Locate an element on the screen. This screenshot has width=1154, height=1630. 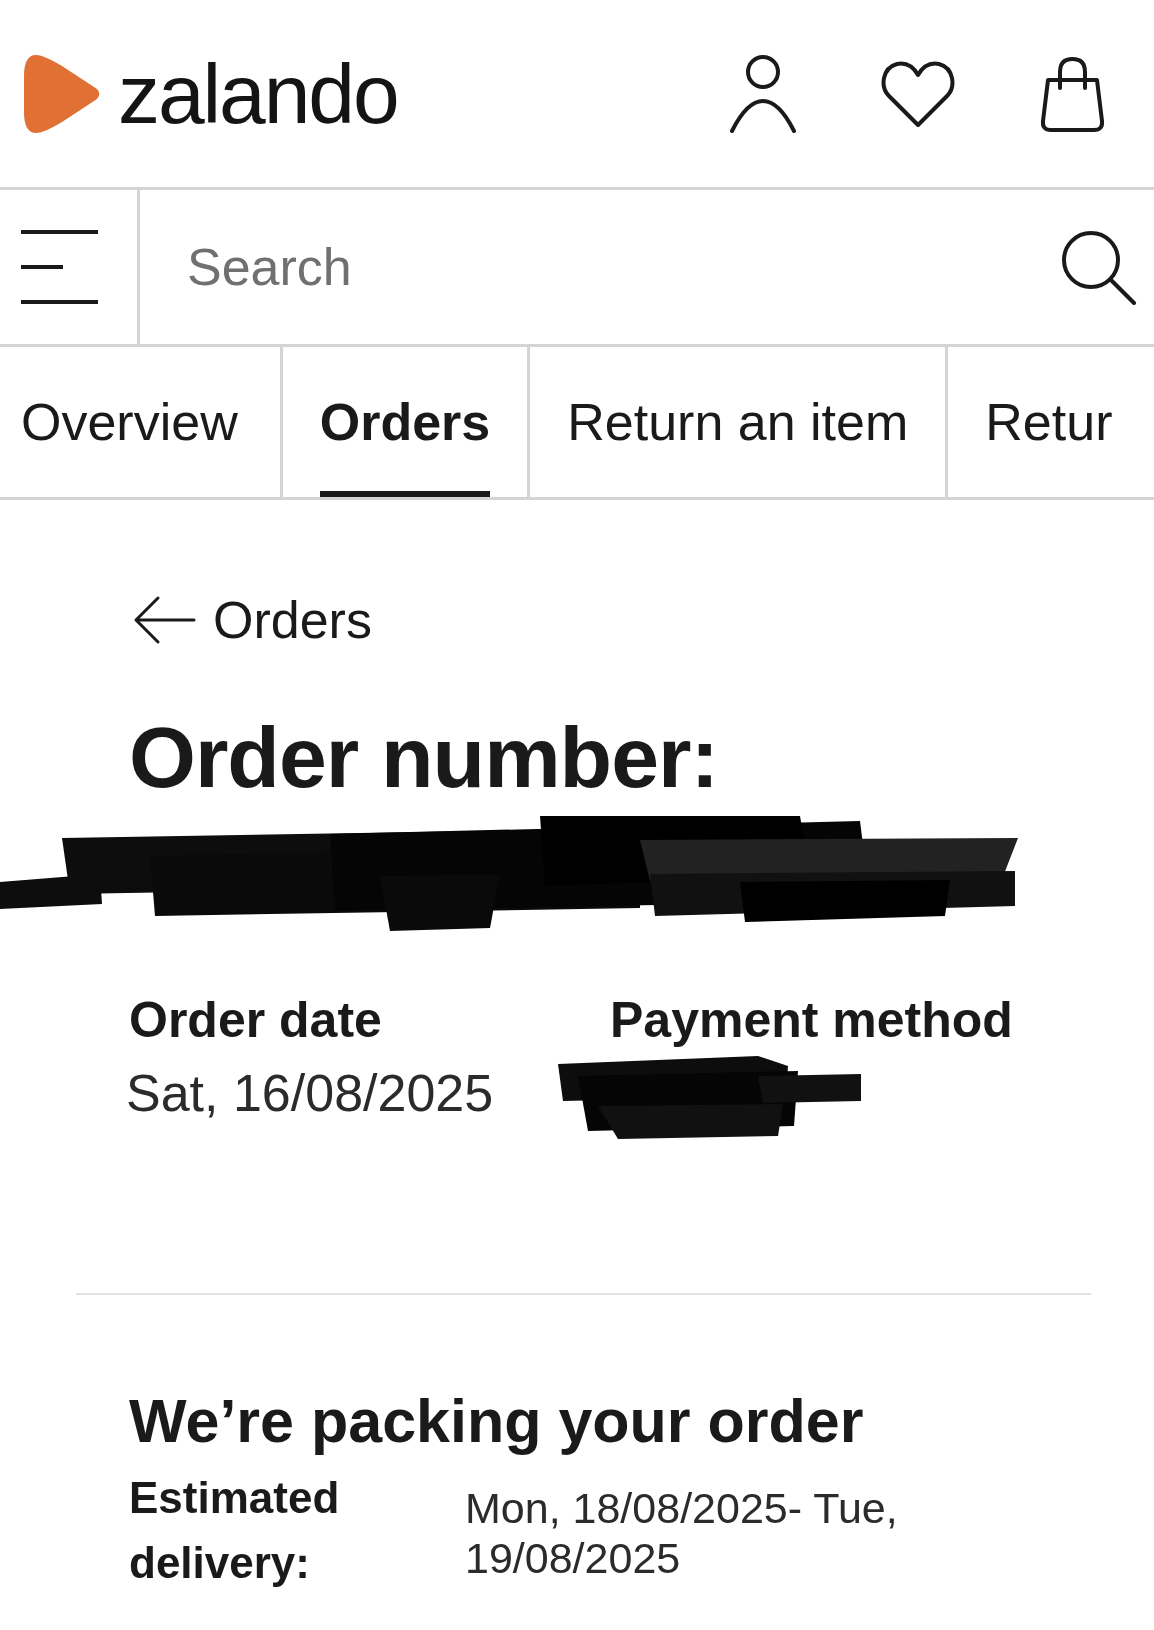
shipment-status-heading: We’re packing your order is located at coordinates (496, 1421).